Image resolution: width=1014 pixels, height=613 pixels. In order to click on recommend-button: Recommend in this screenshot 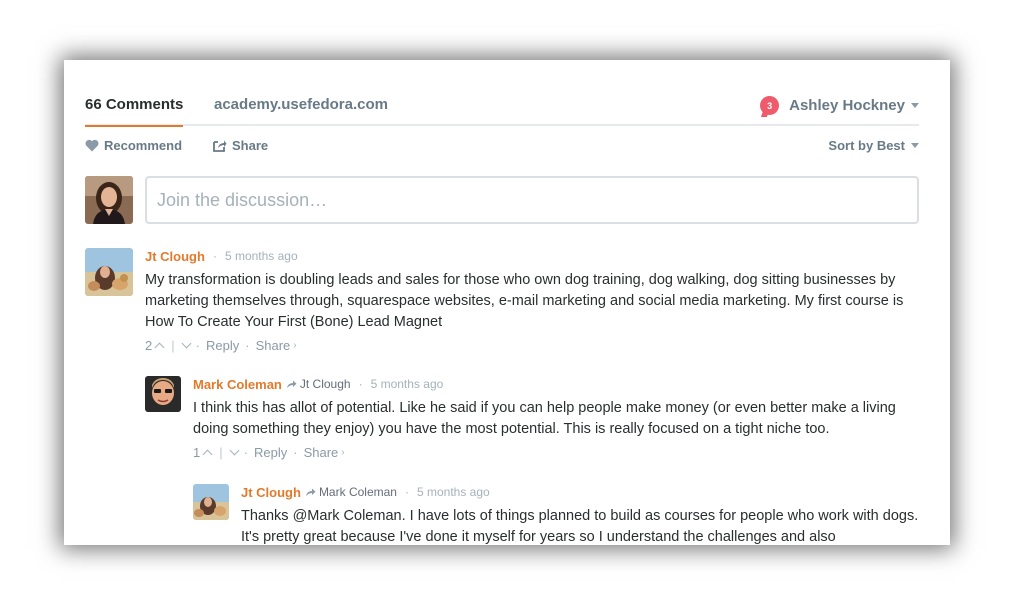, I will do `click(133, 145)`.